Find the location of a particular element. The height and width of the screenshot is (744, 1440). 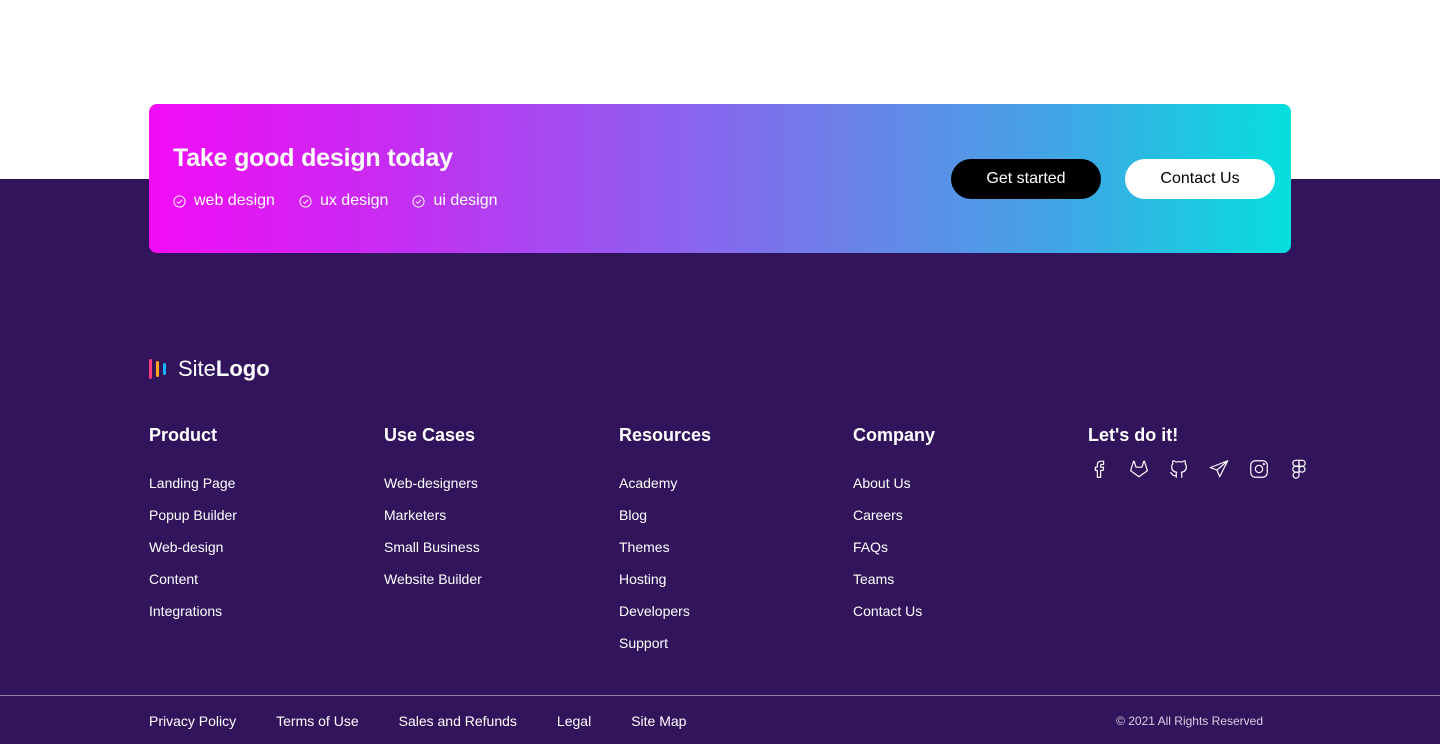

footer-divider is located at coordinates (720, 695).